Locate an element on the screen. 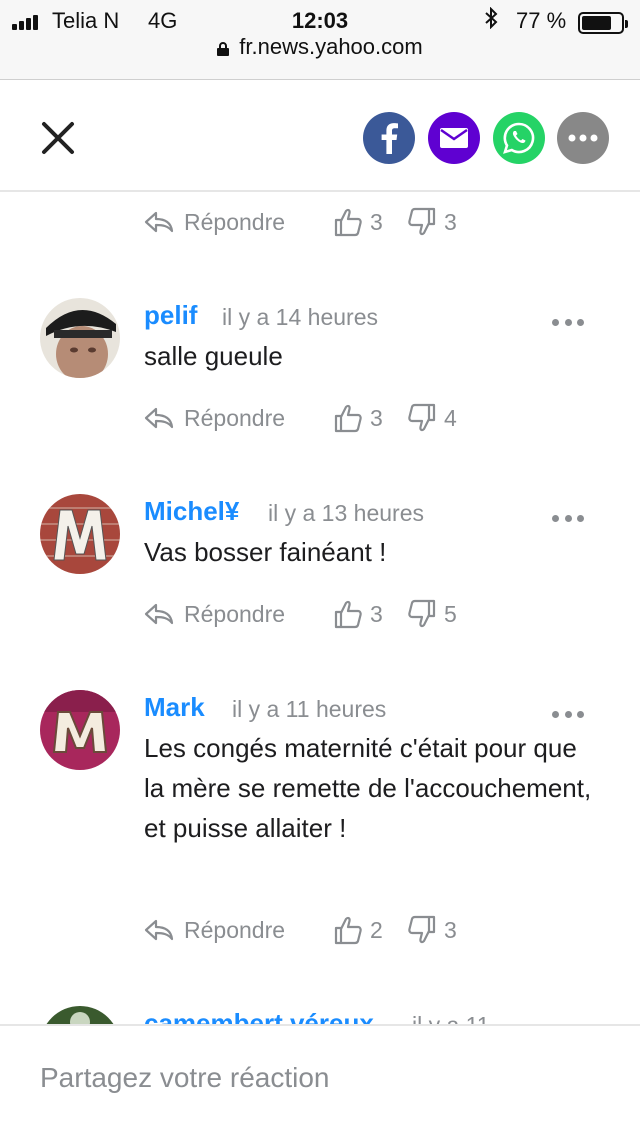 This screenshot has width=640, height=1136. comment-time: il y a 11 heures is located at coordinates (309, 709).